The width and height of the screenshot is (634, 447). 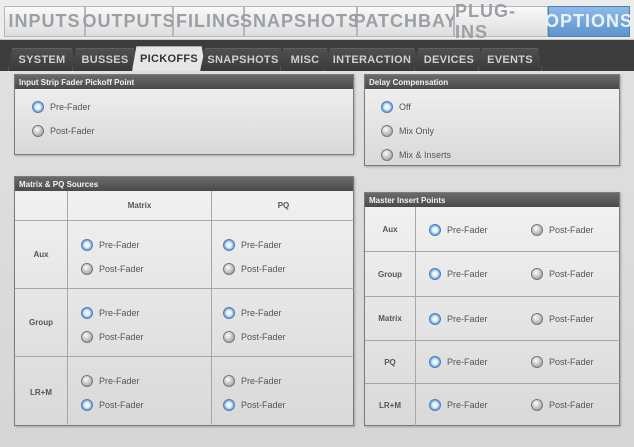 I want to click on lrm-pq-pre-fader-radio: Pre-Fader, so click(x=252, y=381).